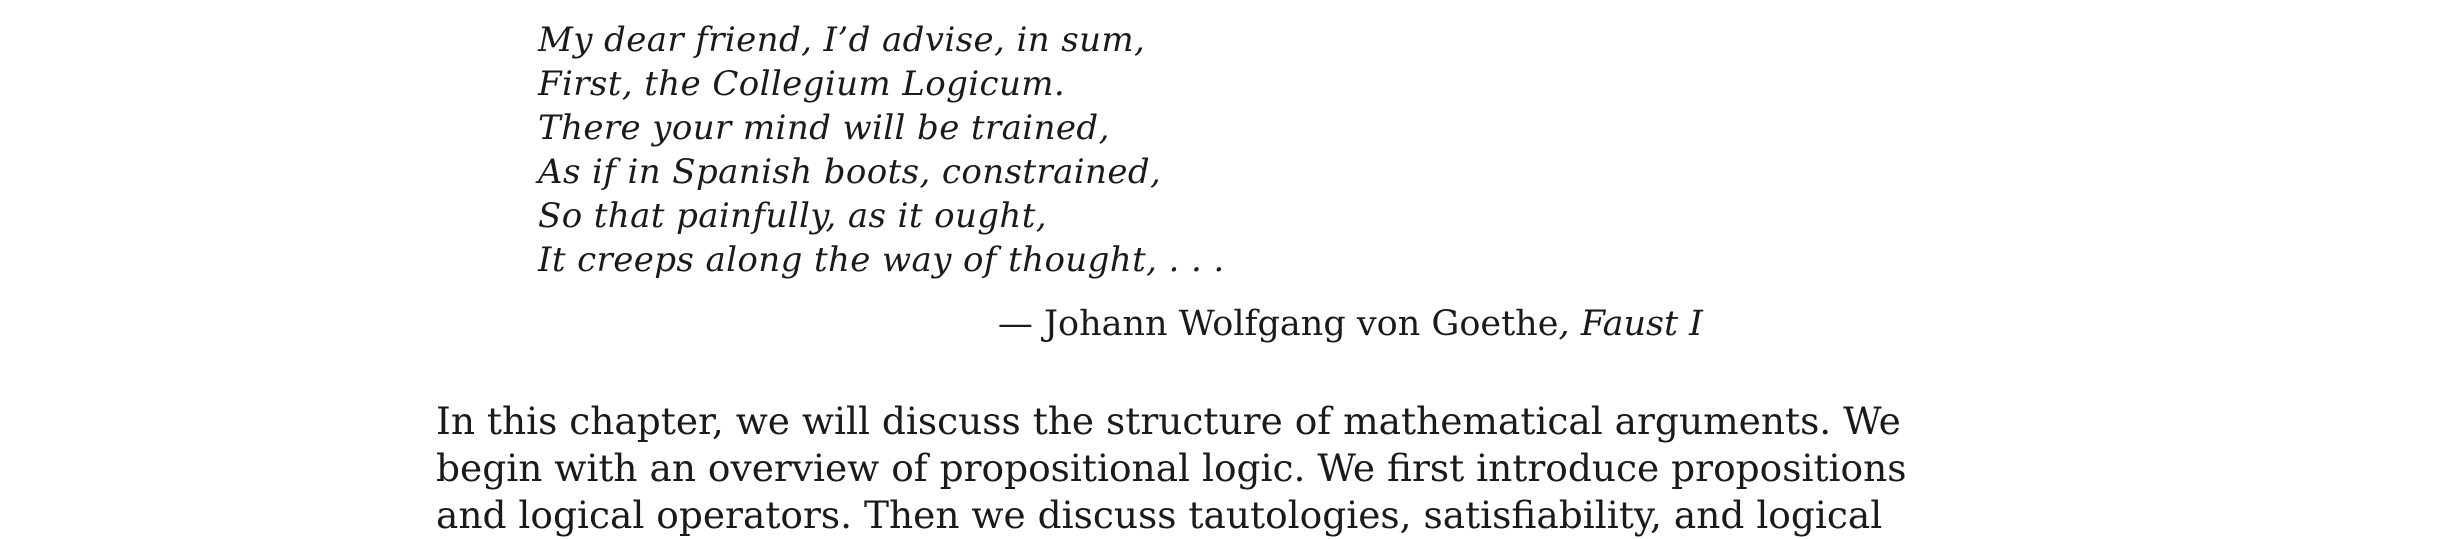 This screenshot has height=539, width=2448. What do you see at coordinates (824, 128) in the screenshot?
I see `epigraph-line: There your mind will be trained,` at bounding box center [824, 128].